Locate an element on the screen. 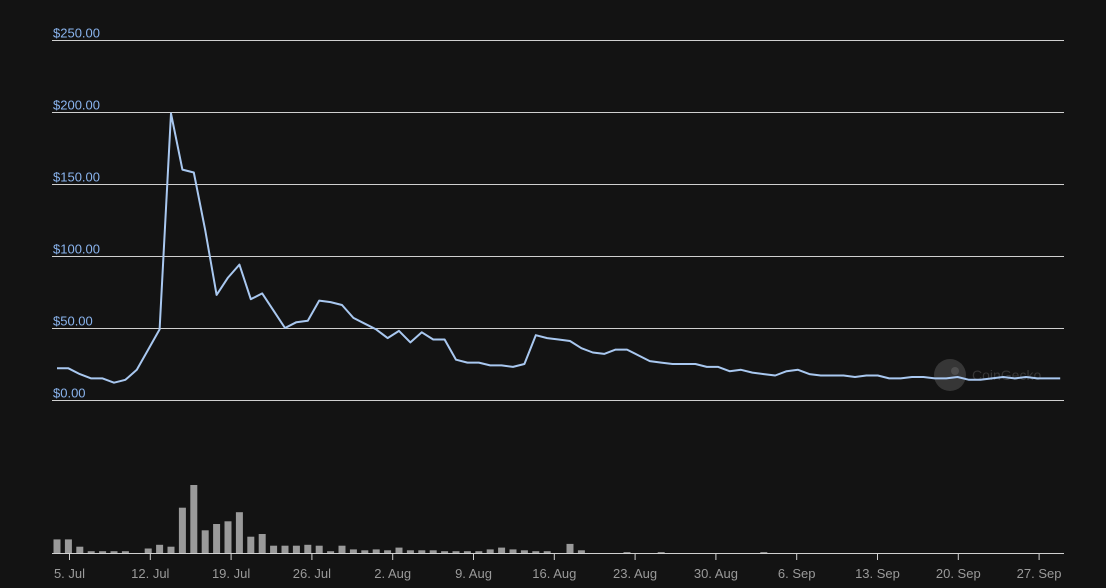 The width and height of the screenshot is (1106, 588). x-tick-label: 16. Aug is located at coordinates (554, 573).